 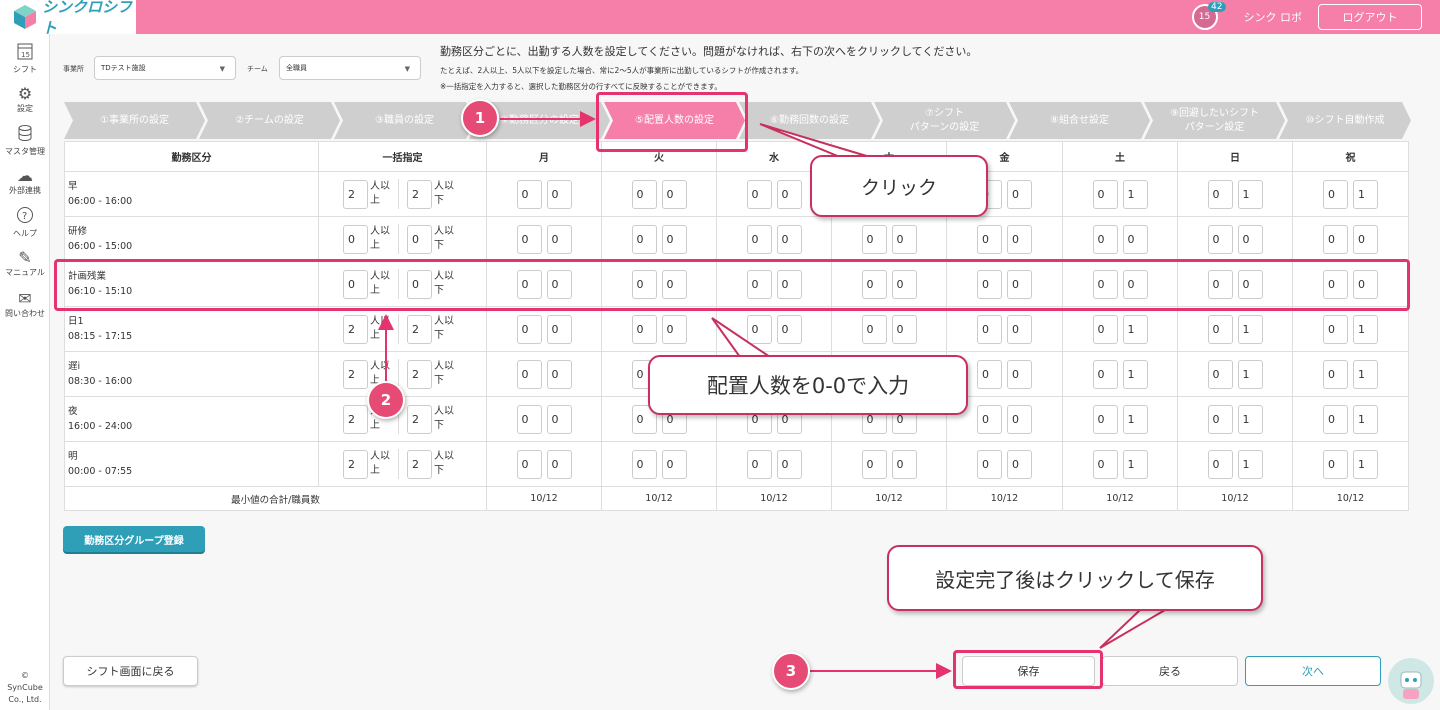 What do you see at coordinates (809, 120) in the screenshot?
I see `step-6: ⑥勤務回数の設定` at bounding box center [809, 120].